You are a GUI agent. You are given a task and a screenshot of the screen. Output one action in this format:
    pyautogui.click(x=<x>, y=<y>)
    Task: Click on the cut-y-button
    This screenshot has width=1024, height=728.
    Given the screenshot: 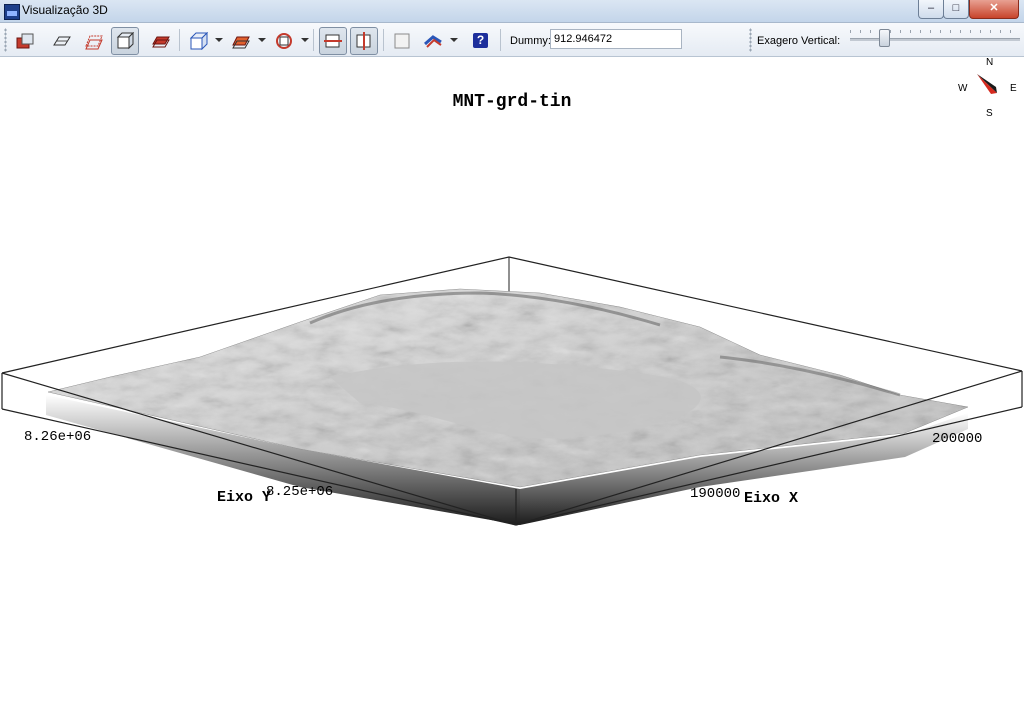 What is the action you would take?
    pyautogui.click(x=364, y=41)
    